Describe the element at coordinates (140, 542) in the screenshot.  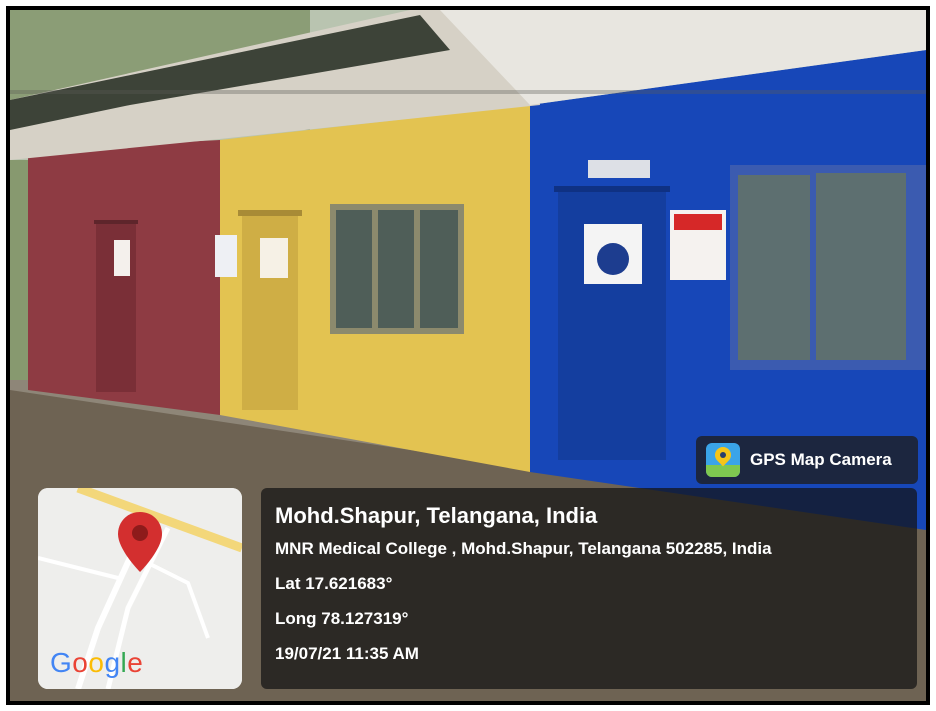
I see `map-pin-icon` at that location.